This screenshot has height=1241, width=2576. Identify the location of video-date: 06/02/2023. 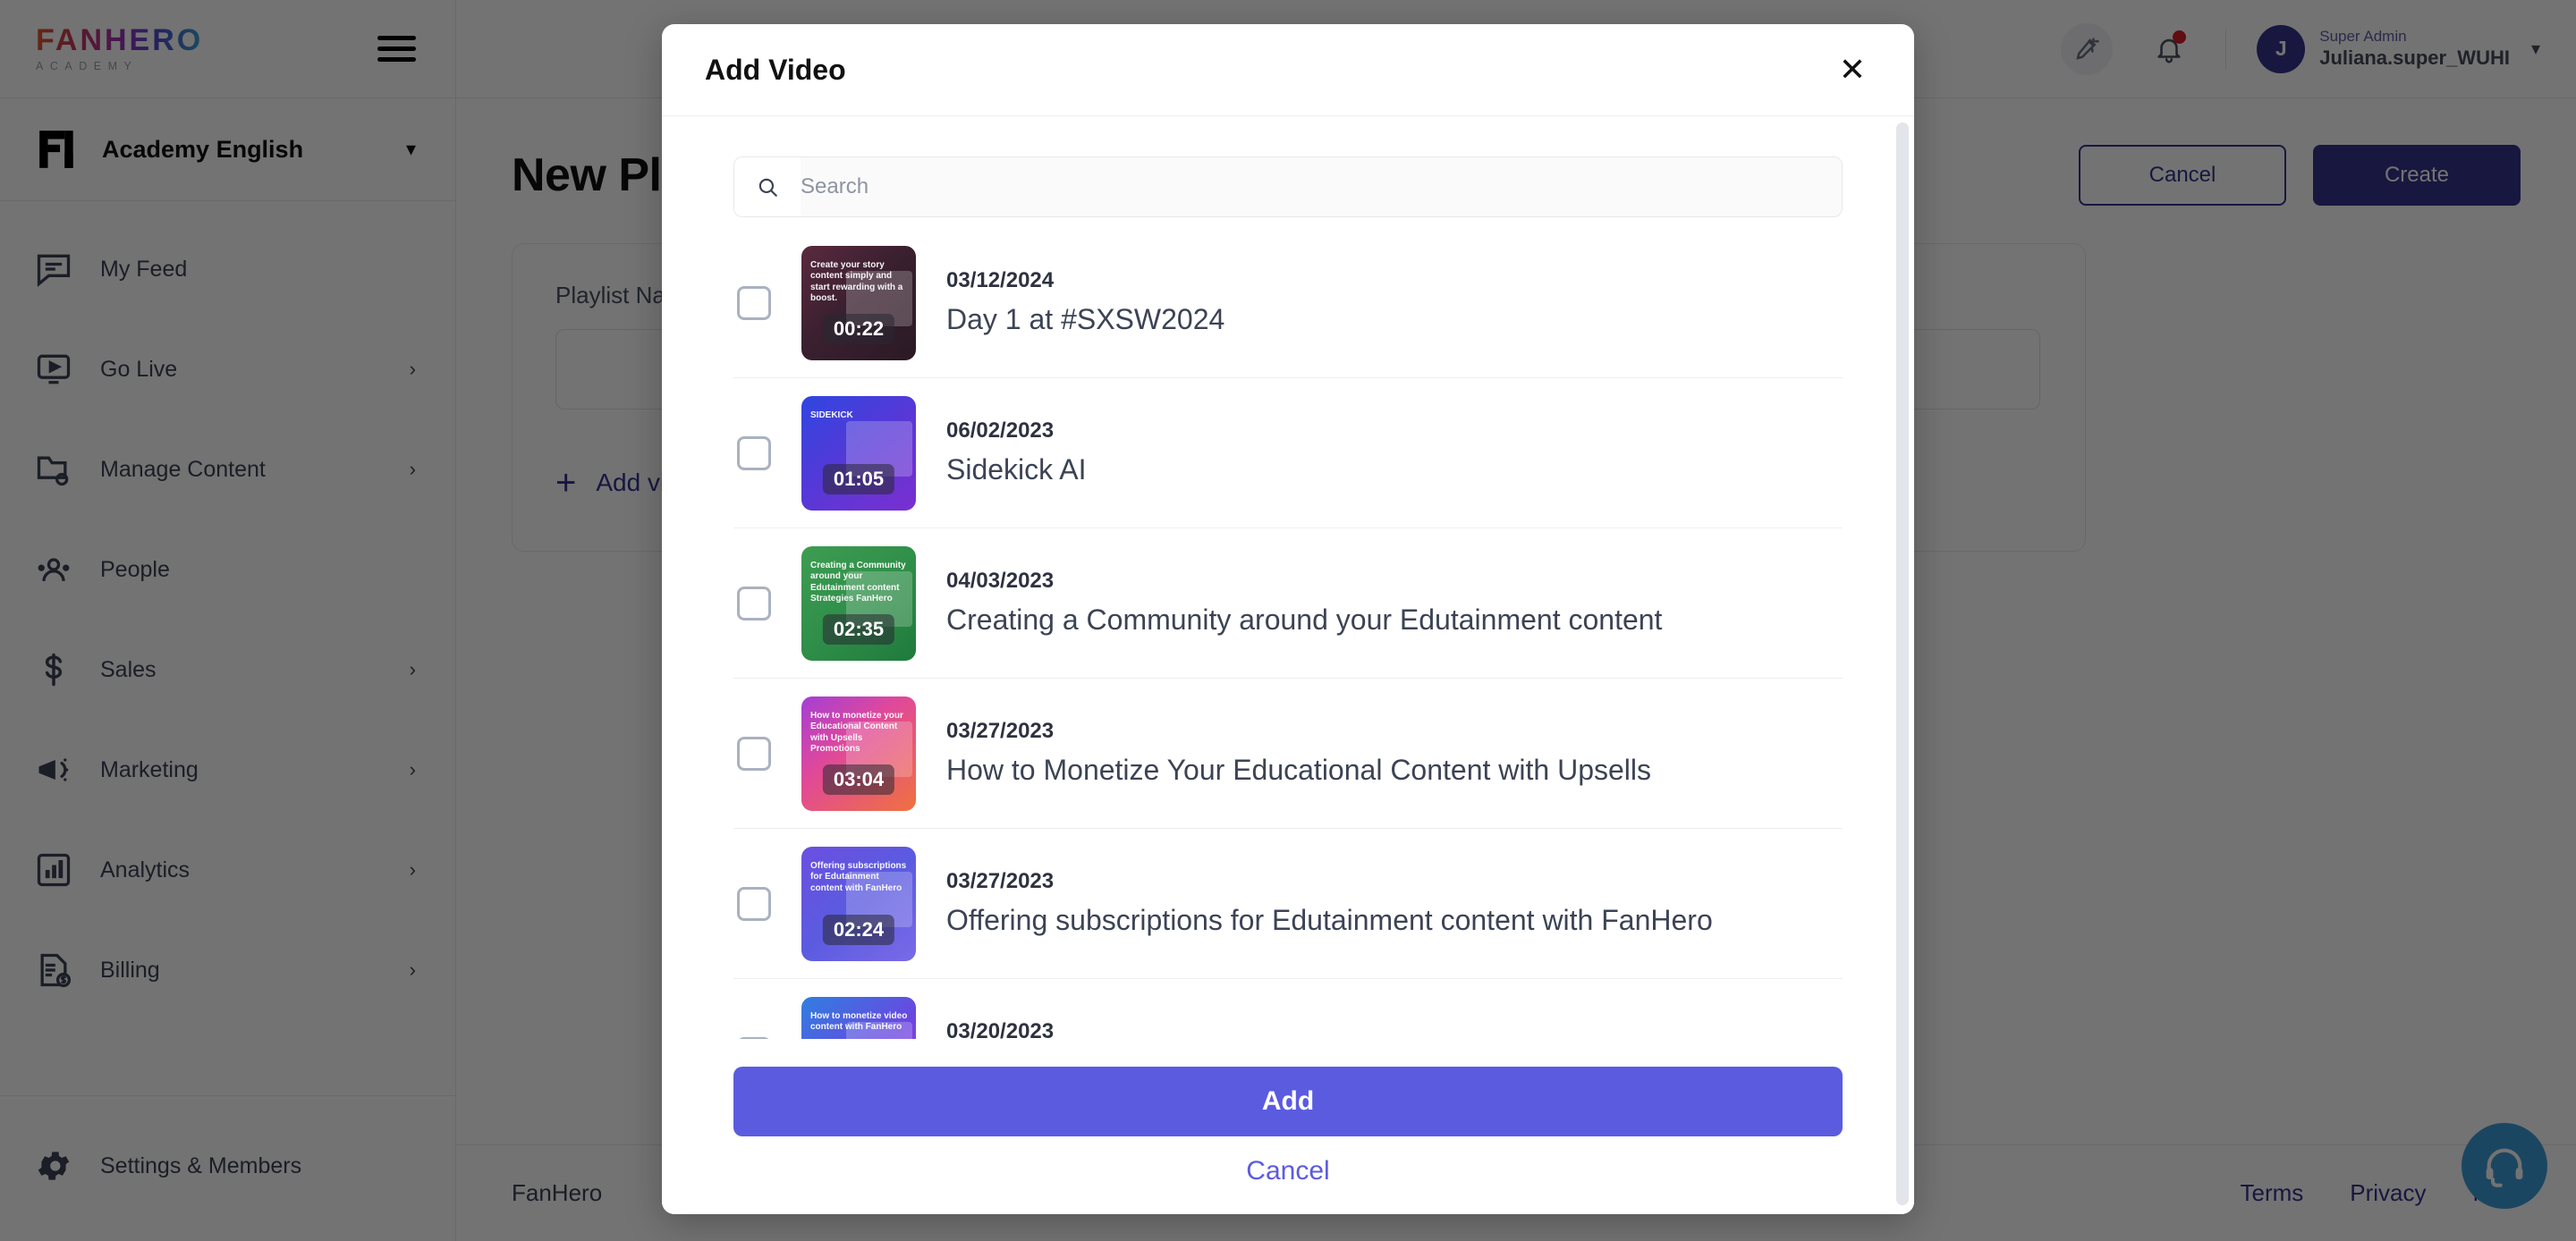
(1000, 430).